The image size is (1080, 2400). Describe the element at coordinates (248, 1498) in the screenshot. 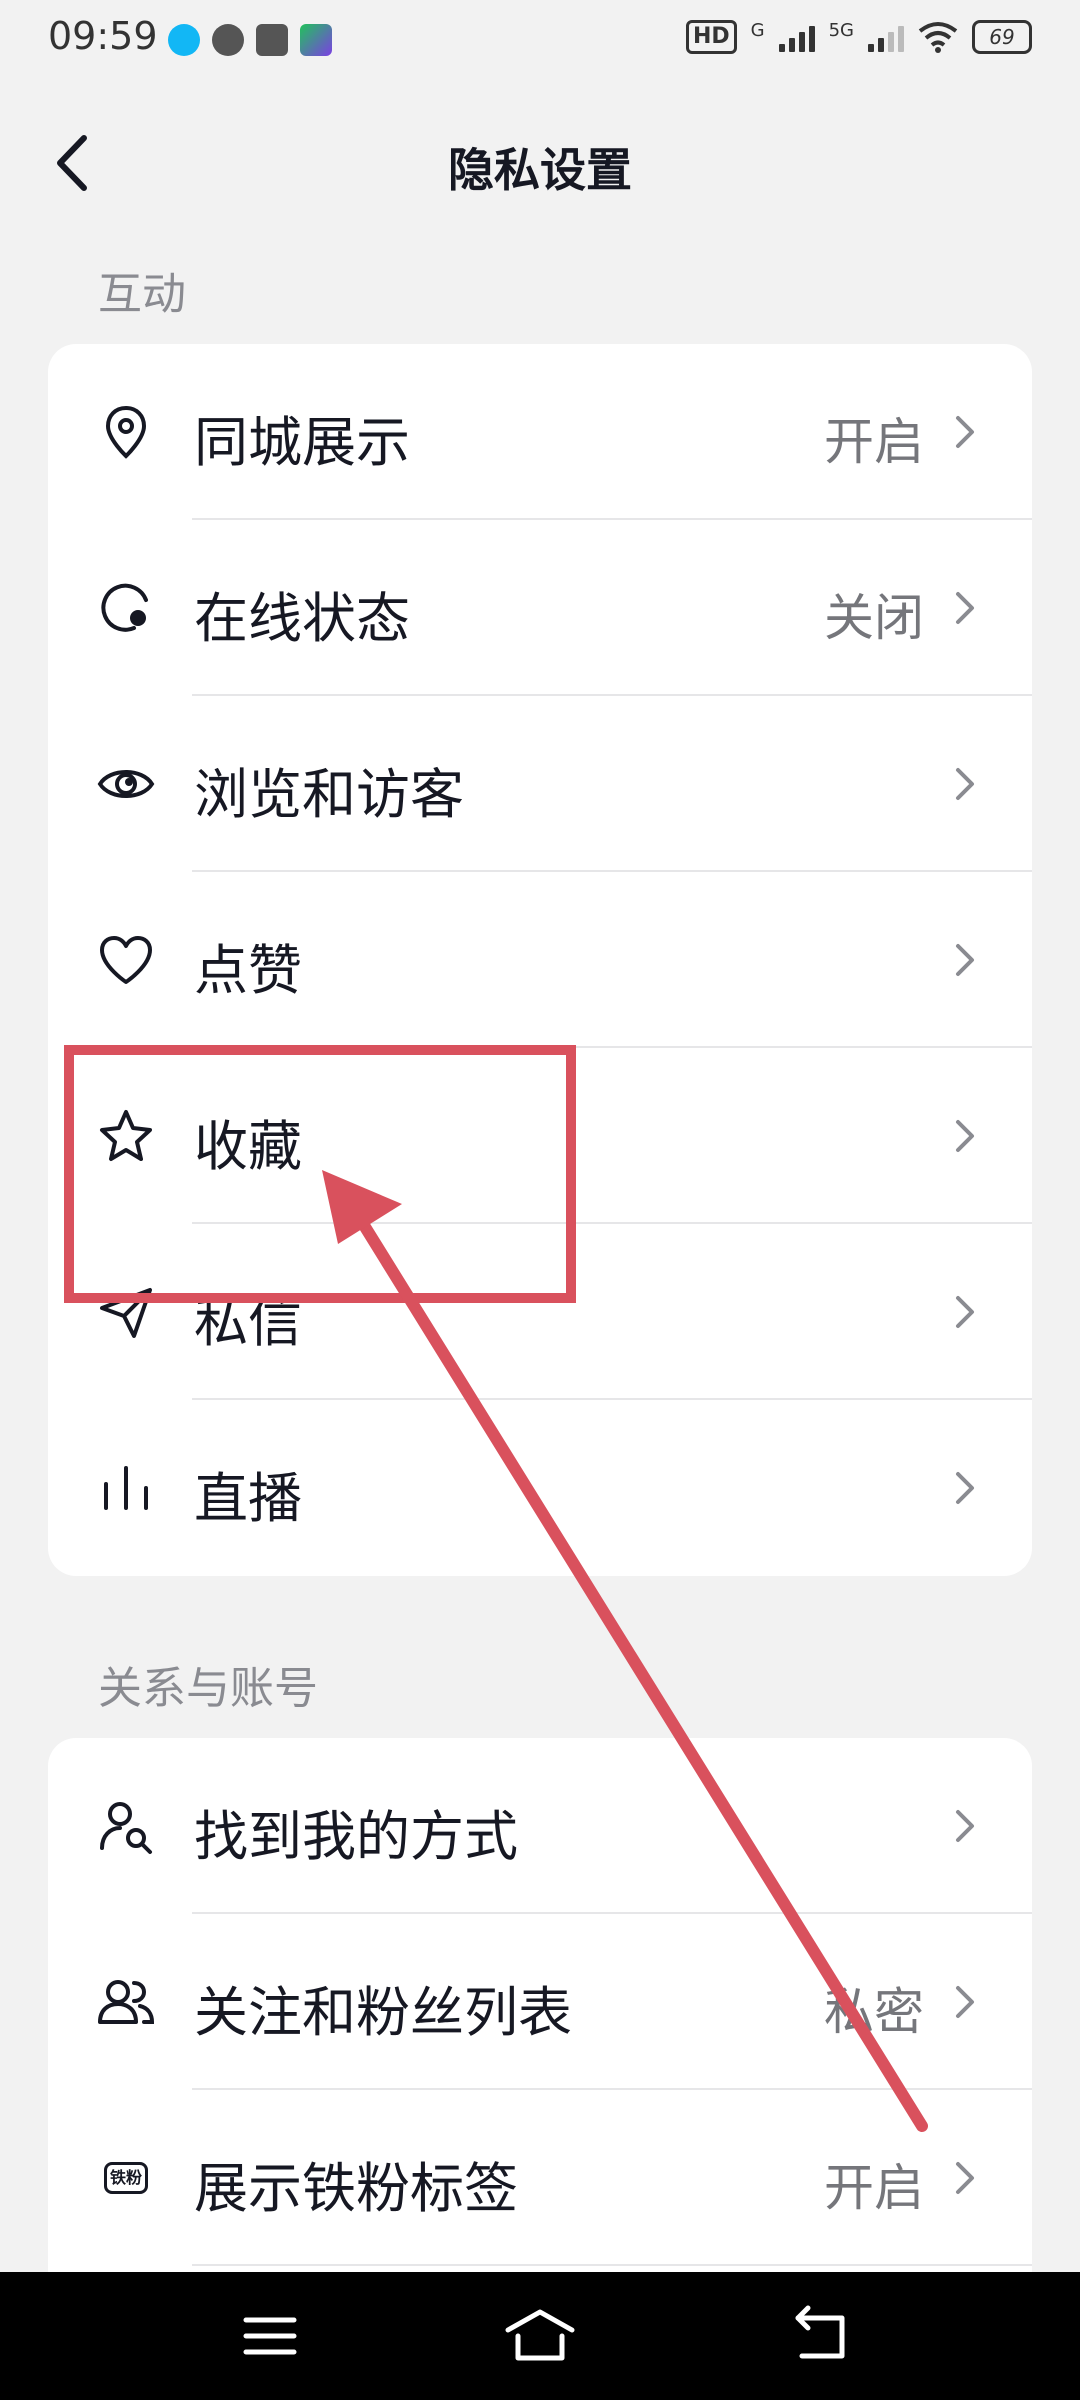

I see `setting-label: 直播` at that location.